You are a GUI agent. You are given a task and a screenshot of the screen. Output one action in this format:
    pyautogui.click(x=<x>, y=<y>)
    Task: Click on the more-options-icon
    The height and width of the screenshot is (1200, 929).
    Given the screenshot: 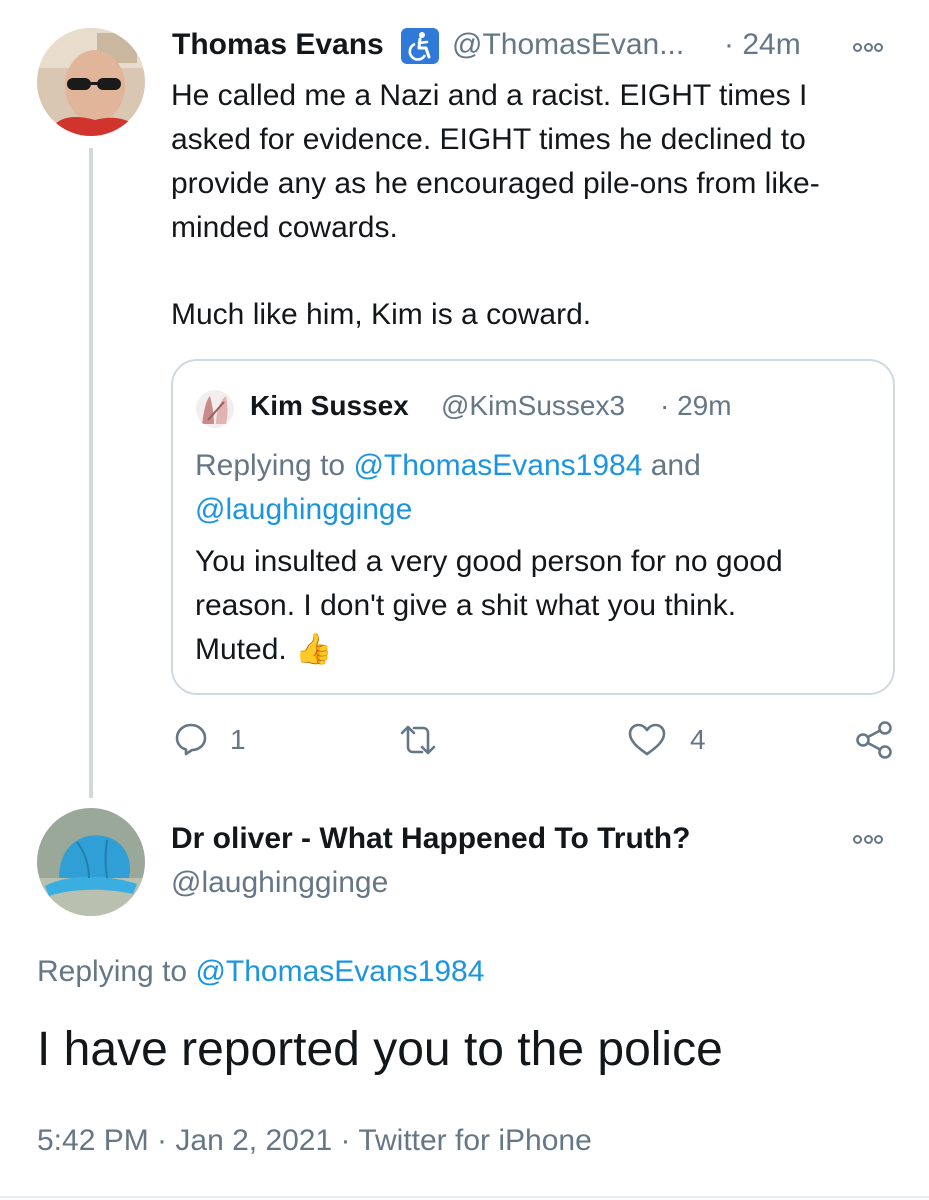 What is the action you would take?
    pyautogui.click(x=868, y=47)
    